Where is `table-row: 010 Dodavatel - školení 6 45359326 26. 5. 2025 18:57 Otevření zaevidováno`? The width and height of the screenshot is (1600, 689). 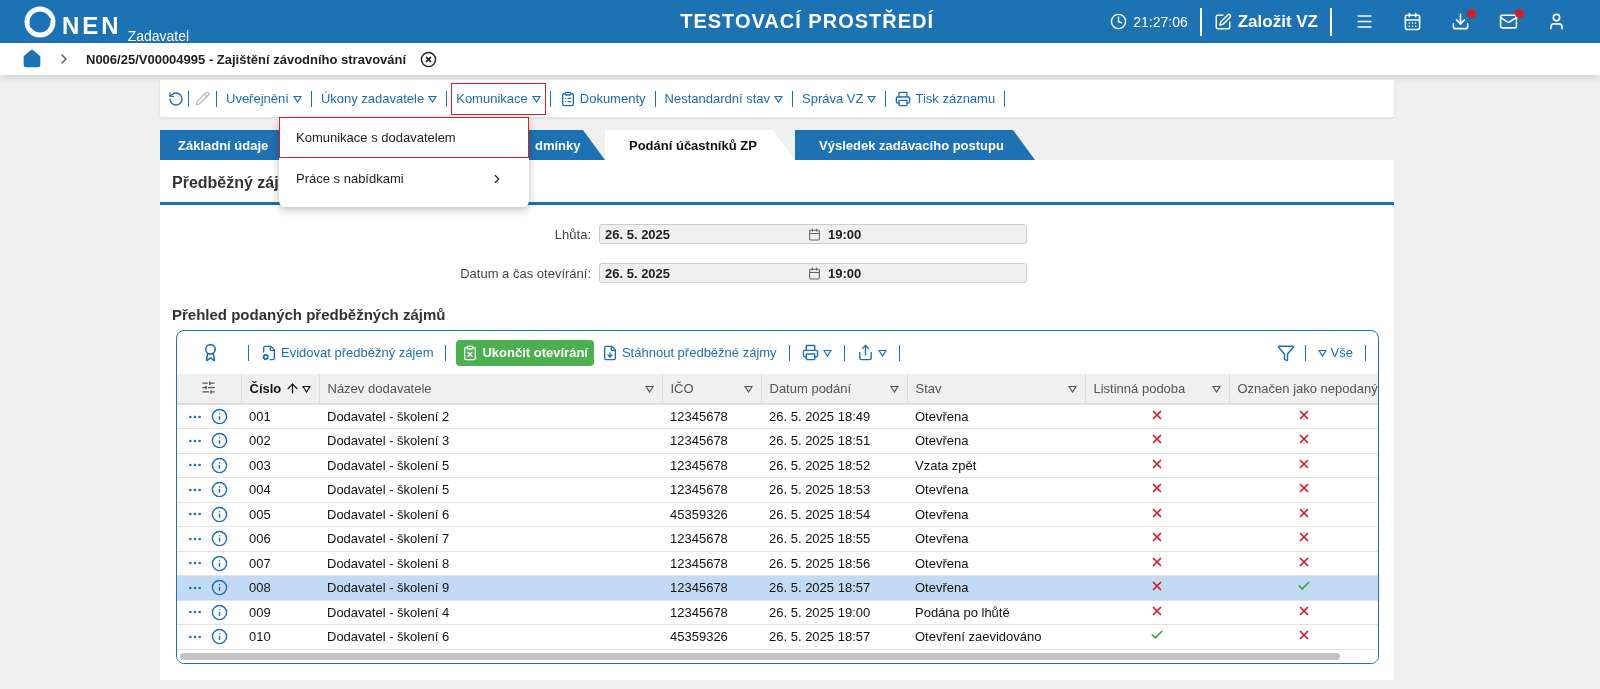
table-row: 010 Dodavatel - školení 6 45359326 26. 5. 2025 18:57 Otevření zaevidováno is located at coordinates (777, 636).